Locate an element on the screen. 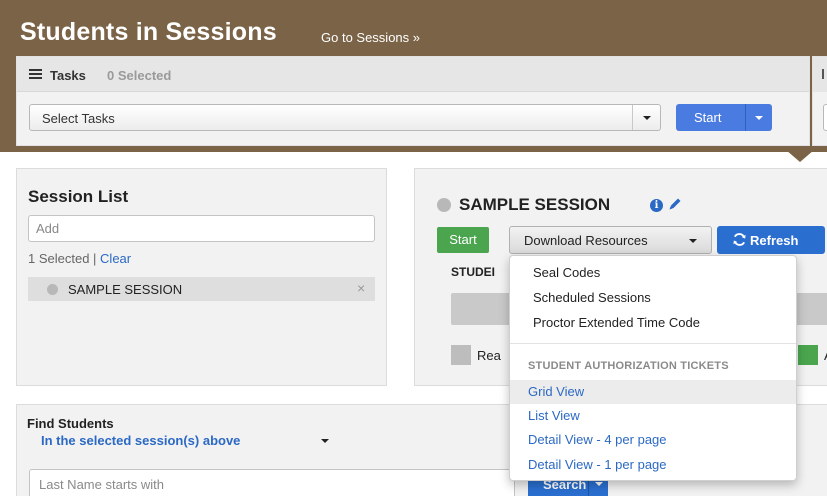 The height and width of the screenshot is (496, 827). tasks-list-icon is located at coordinates (35, 74).